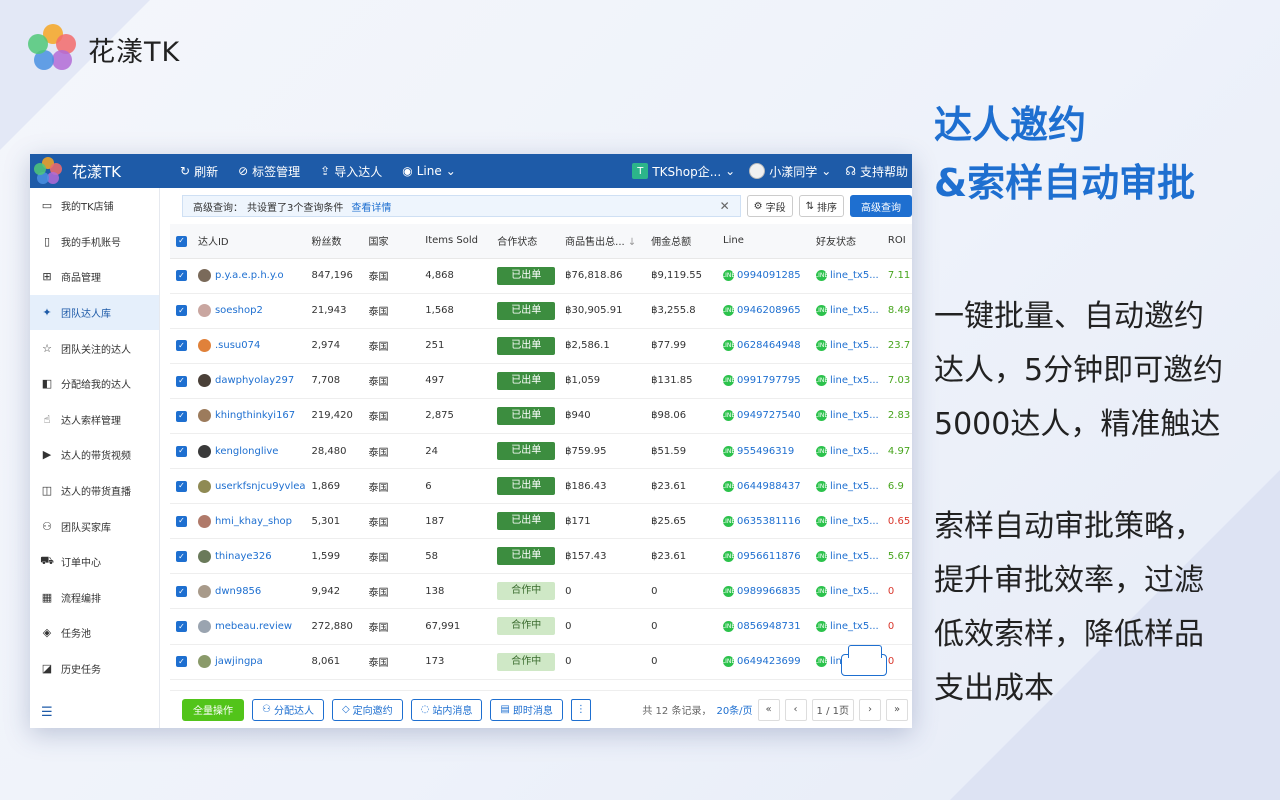 Image resolution: width=1280 pixels, height=800 pixels. Describe the element at coordinates (790, 171) in the screenshot. I see `user-menu: 小漾同学 ⌄` at that location.